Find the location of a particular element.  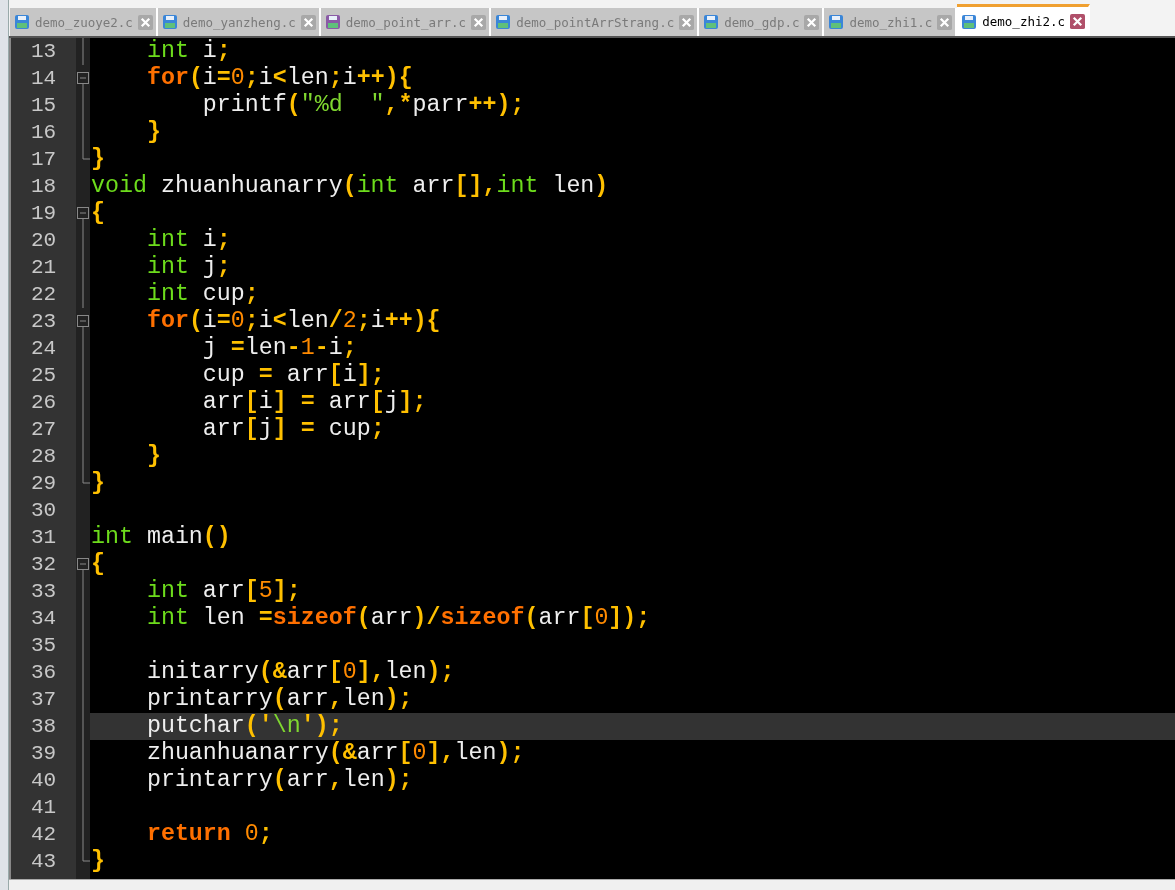

code-line: int j; is located at coordinates (188, 267).